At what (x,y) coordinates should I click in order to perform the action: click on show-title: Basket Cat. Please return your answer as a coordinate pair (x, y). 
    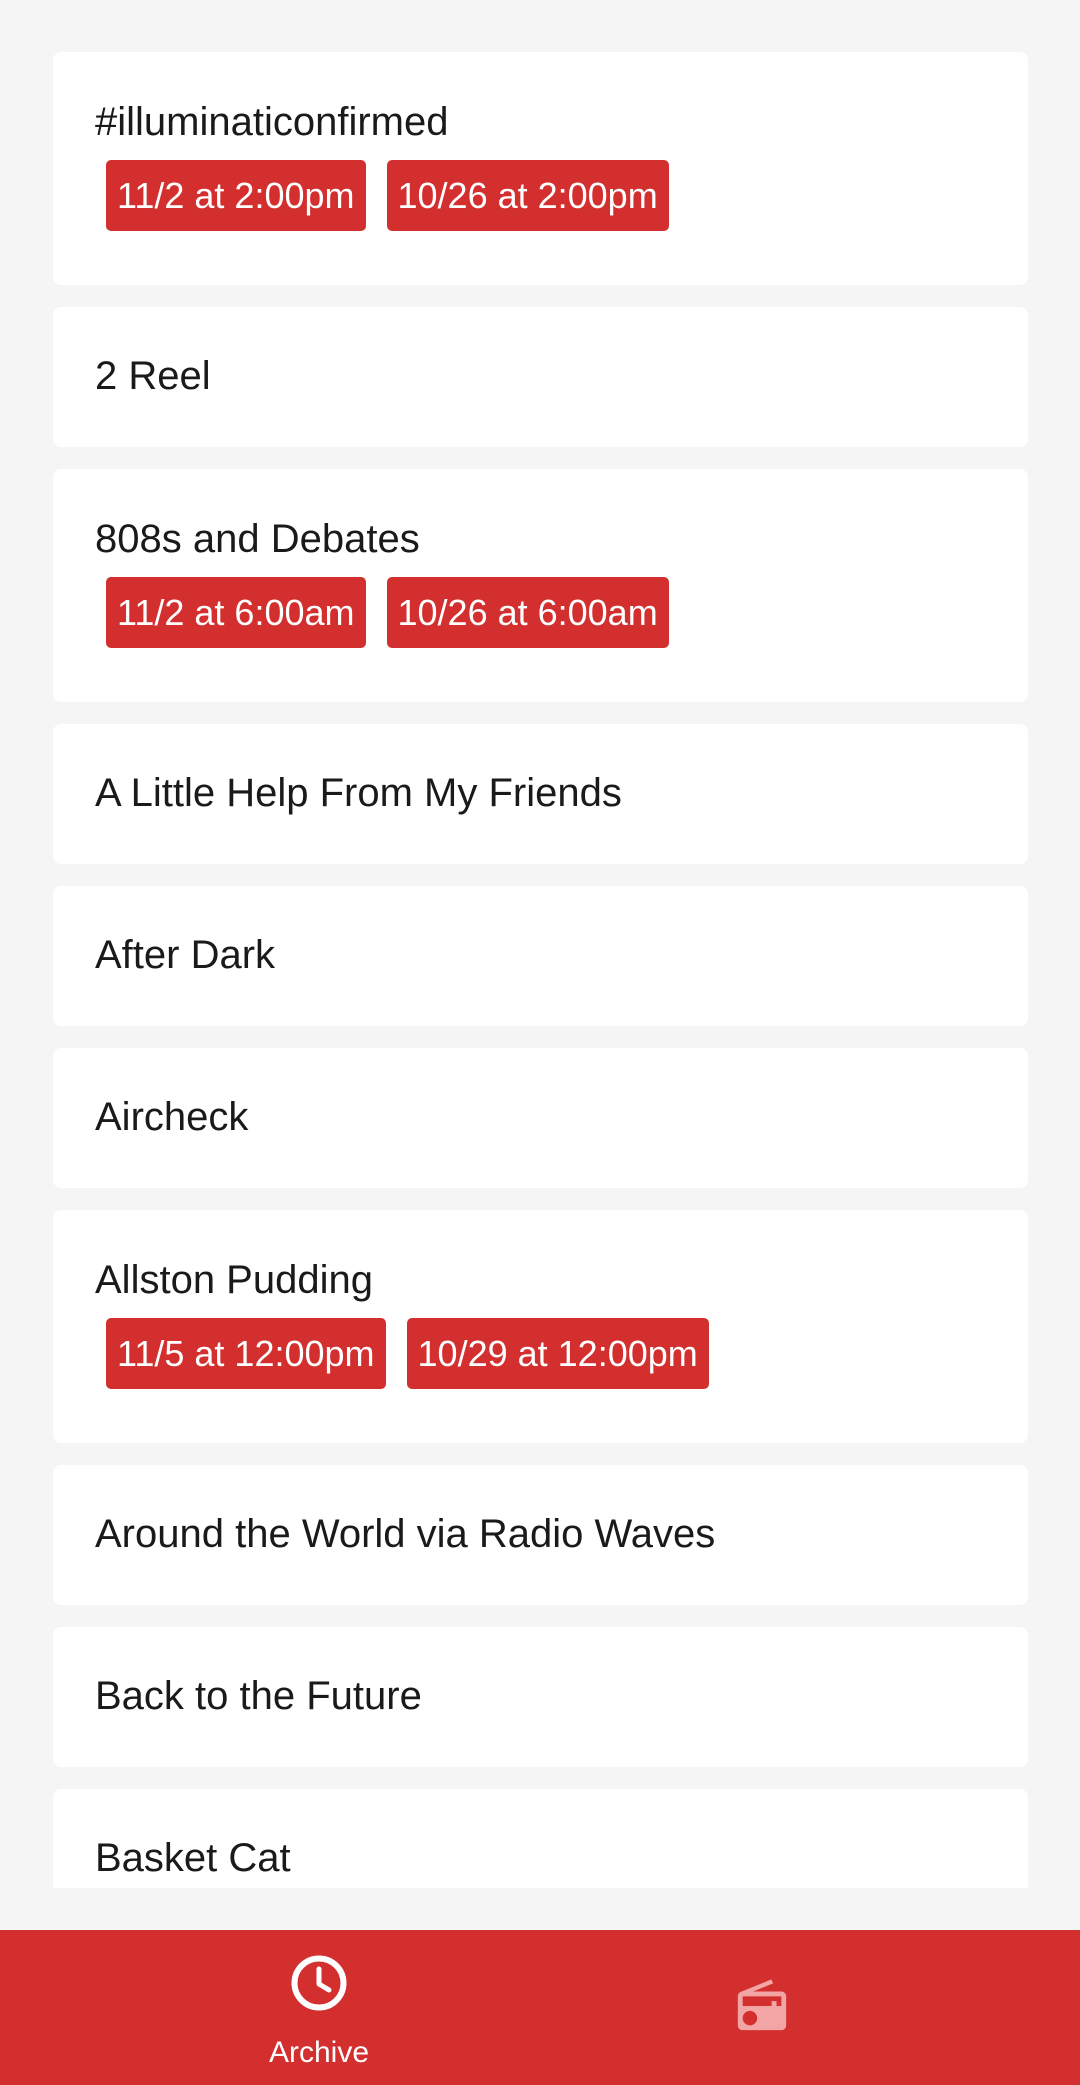
    Looking at the image, I should click on (193, 1858).